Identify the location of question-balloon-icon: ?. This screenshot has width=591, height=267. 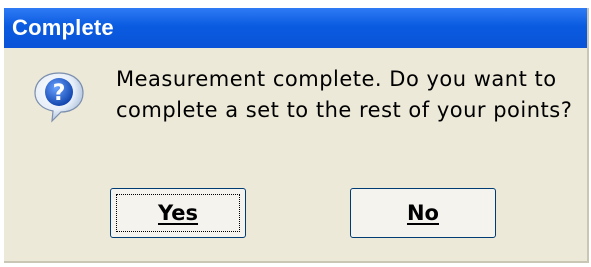
(59, 96).